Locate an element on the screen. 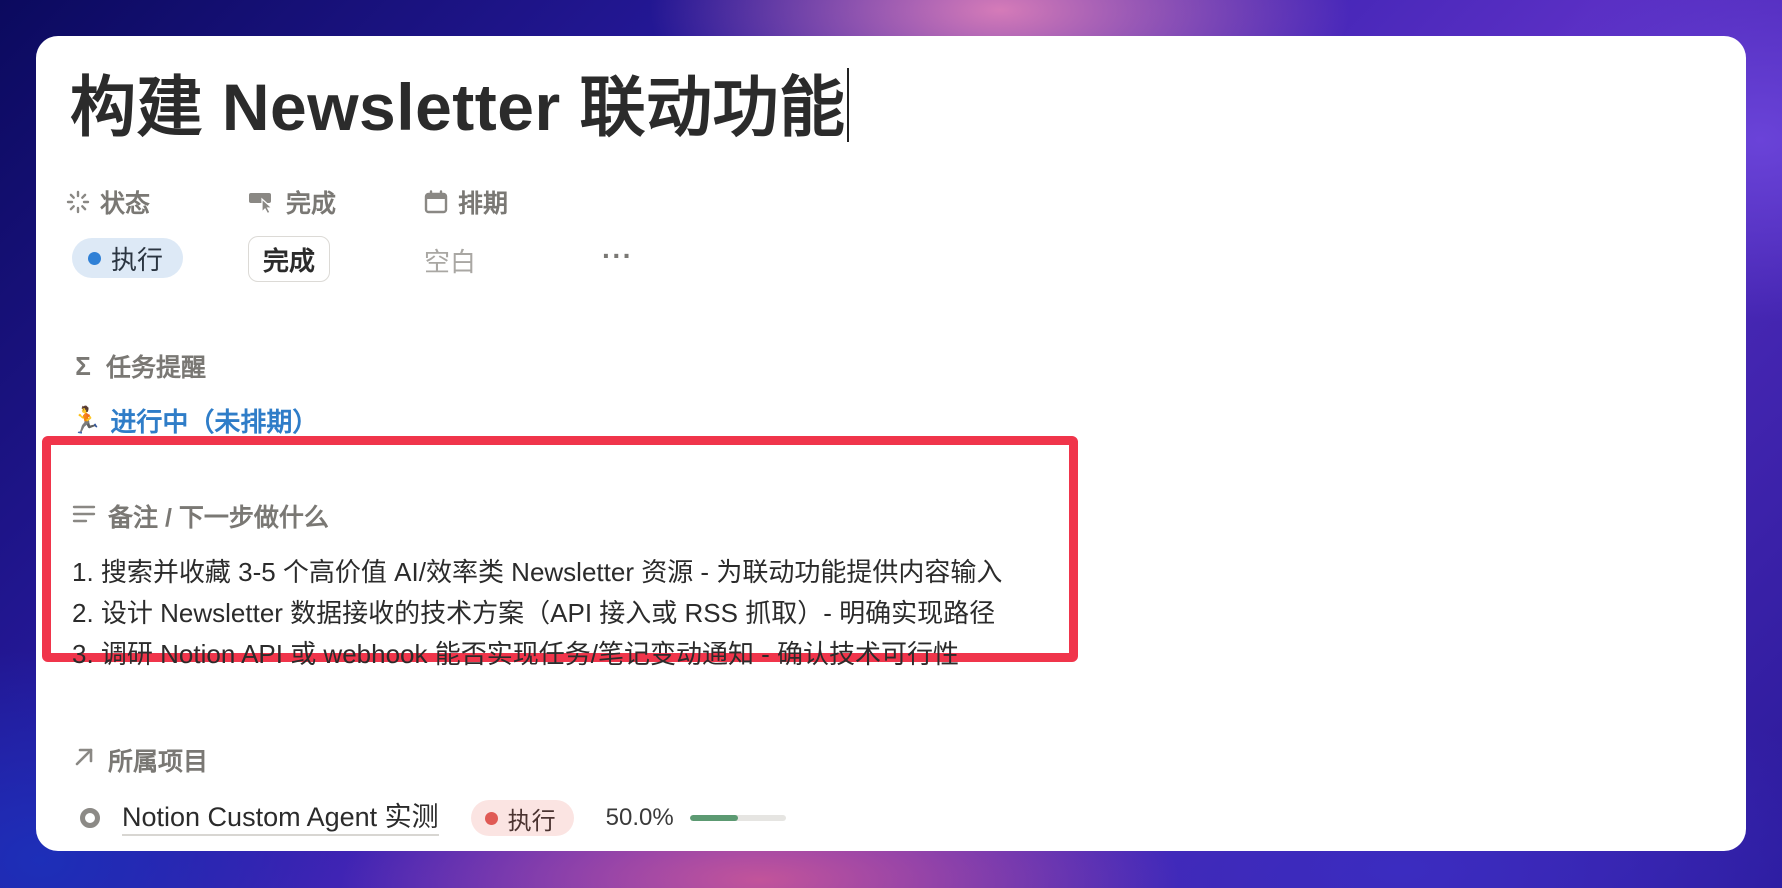 This screenshot has height=888, width=1782. property-reminder-label-text: 任务提醒 is located at coordinates (156, 368).